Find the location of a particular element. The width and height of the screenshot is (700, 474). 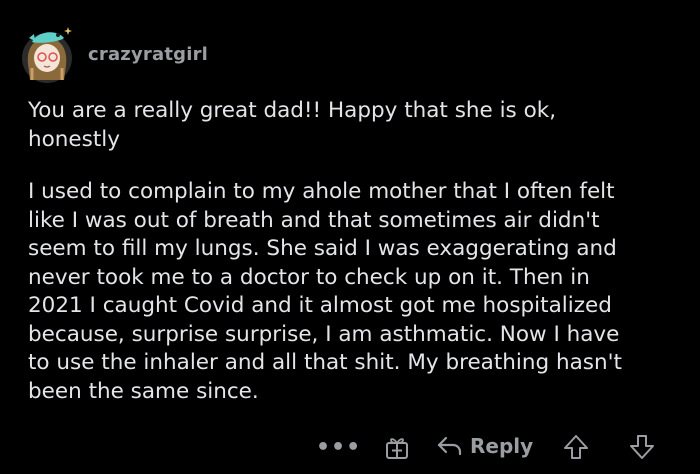

upvote-icon is located at coordinates (576, 447).